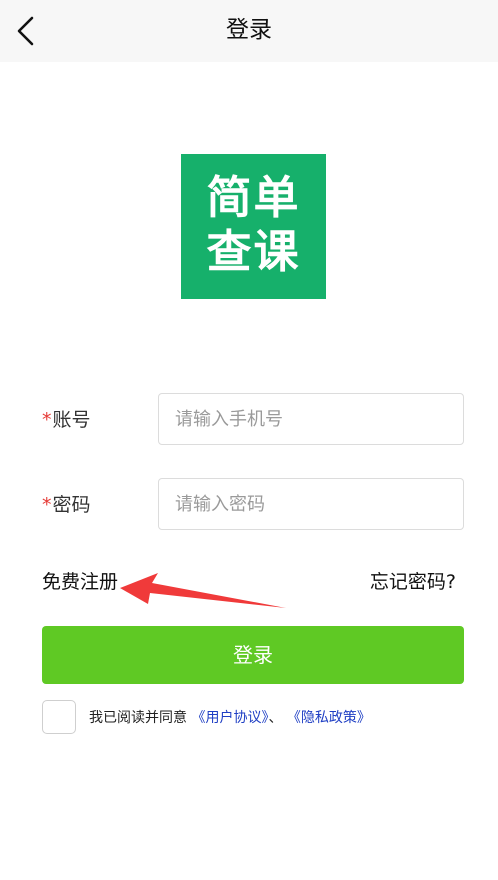  Describe the element at coordinates (71, 420) in the screenshot. I see `account-label-text: 账号` at that location.